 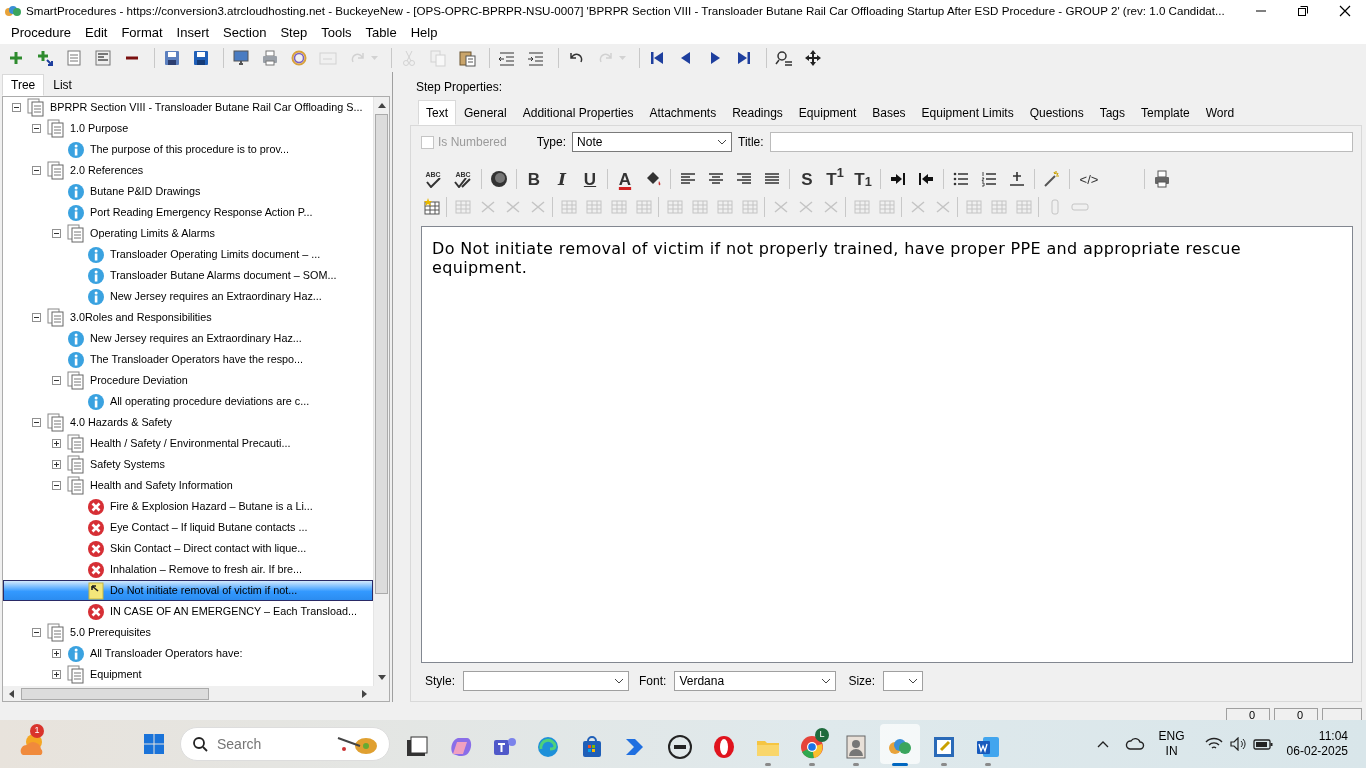 I want to click on pane-tab: List, so click(x=62, y=85).